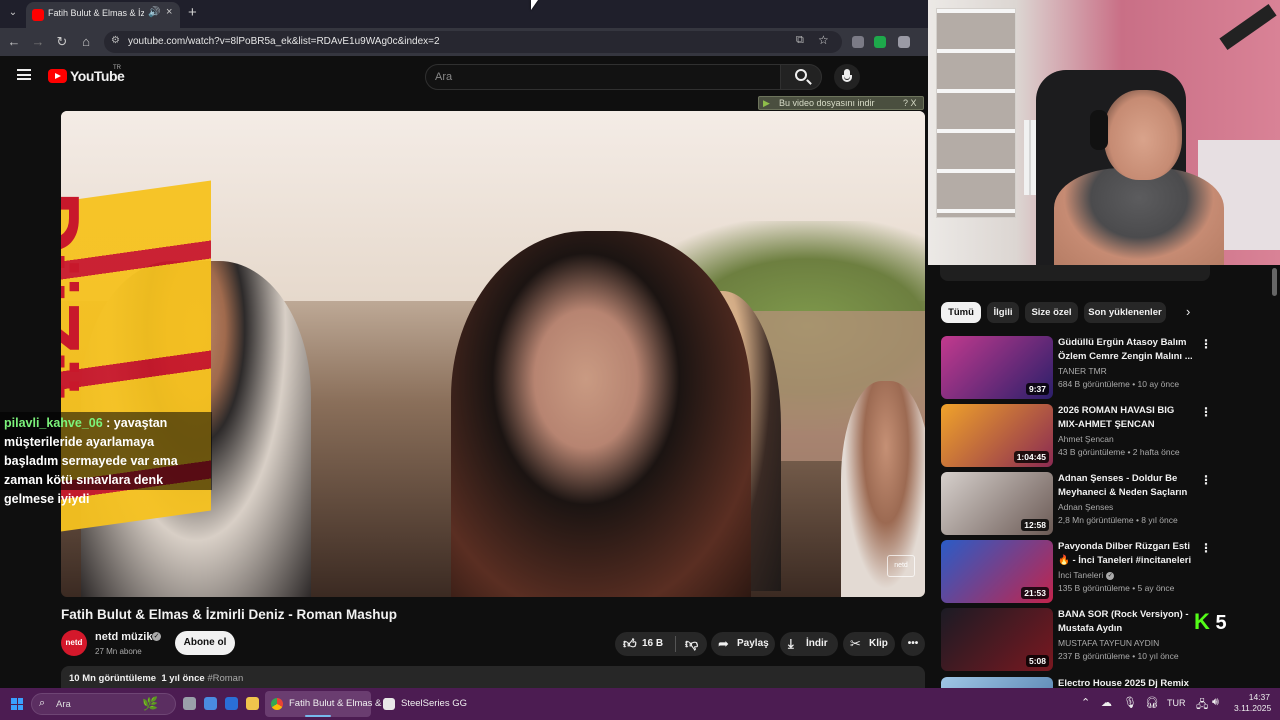  What do you see at coordinates (1119, 452) in the screenshot?
I see `recommendation-meta: 43 B görüntüleme • 2 hafta önce` at bounding box center [1119, 452].